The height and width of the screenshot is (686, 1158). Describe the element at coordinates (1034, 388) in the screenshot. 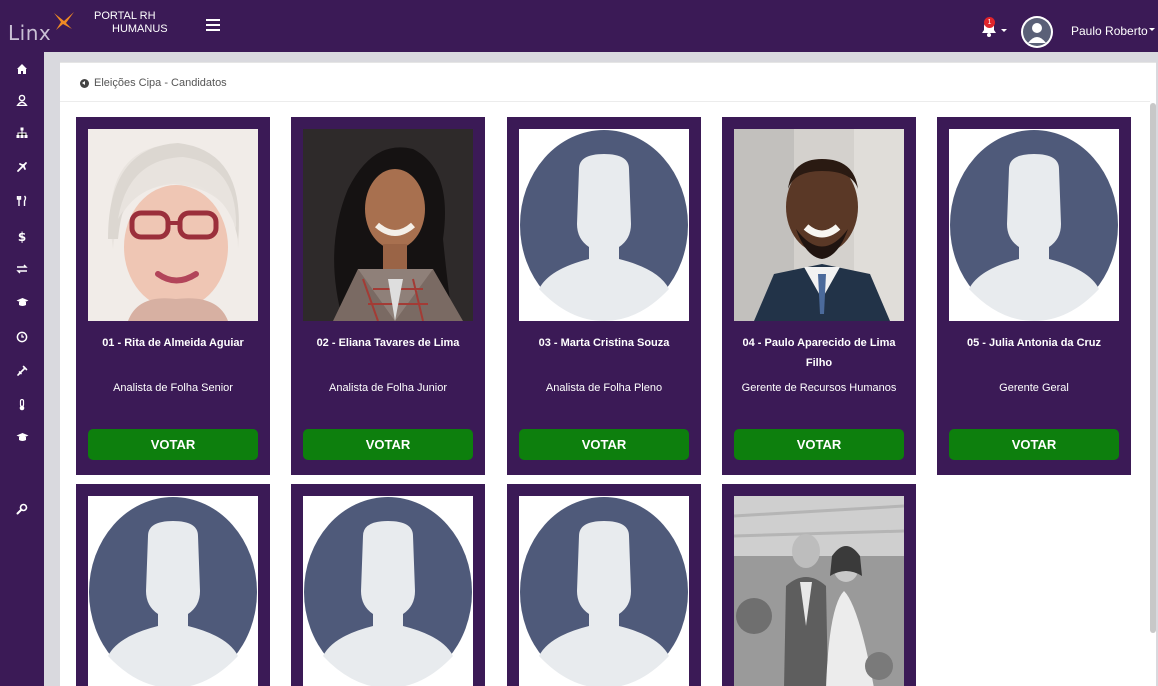

I see `candidate-role: Gerente Geral` at that location.